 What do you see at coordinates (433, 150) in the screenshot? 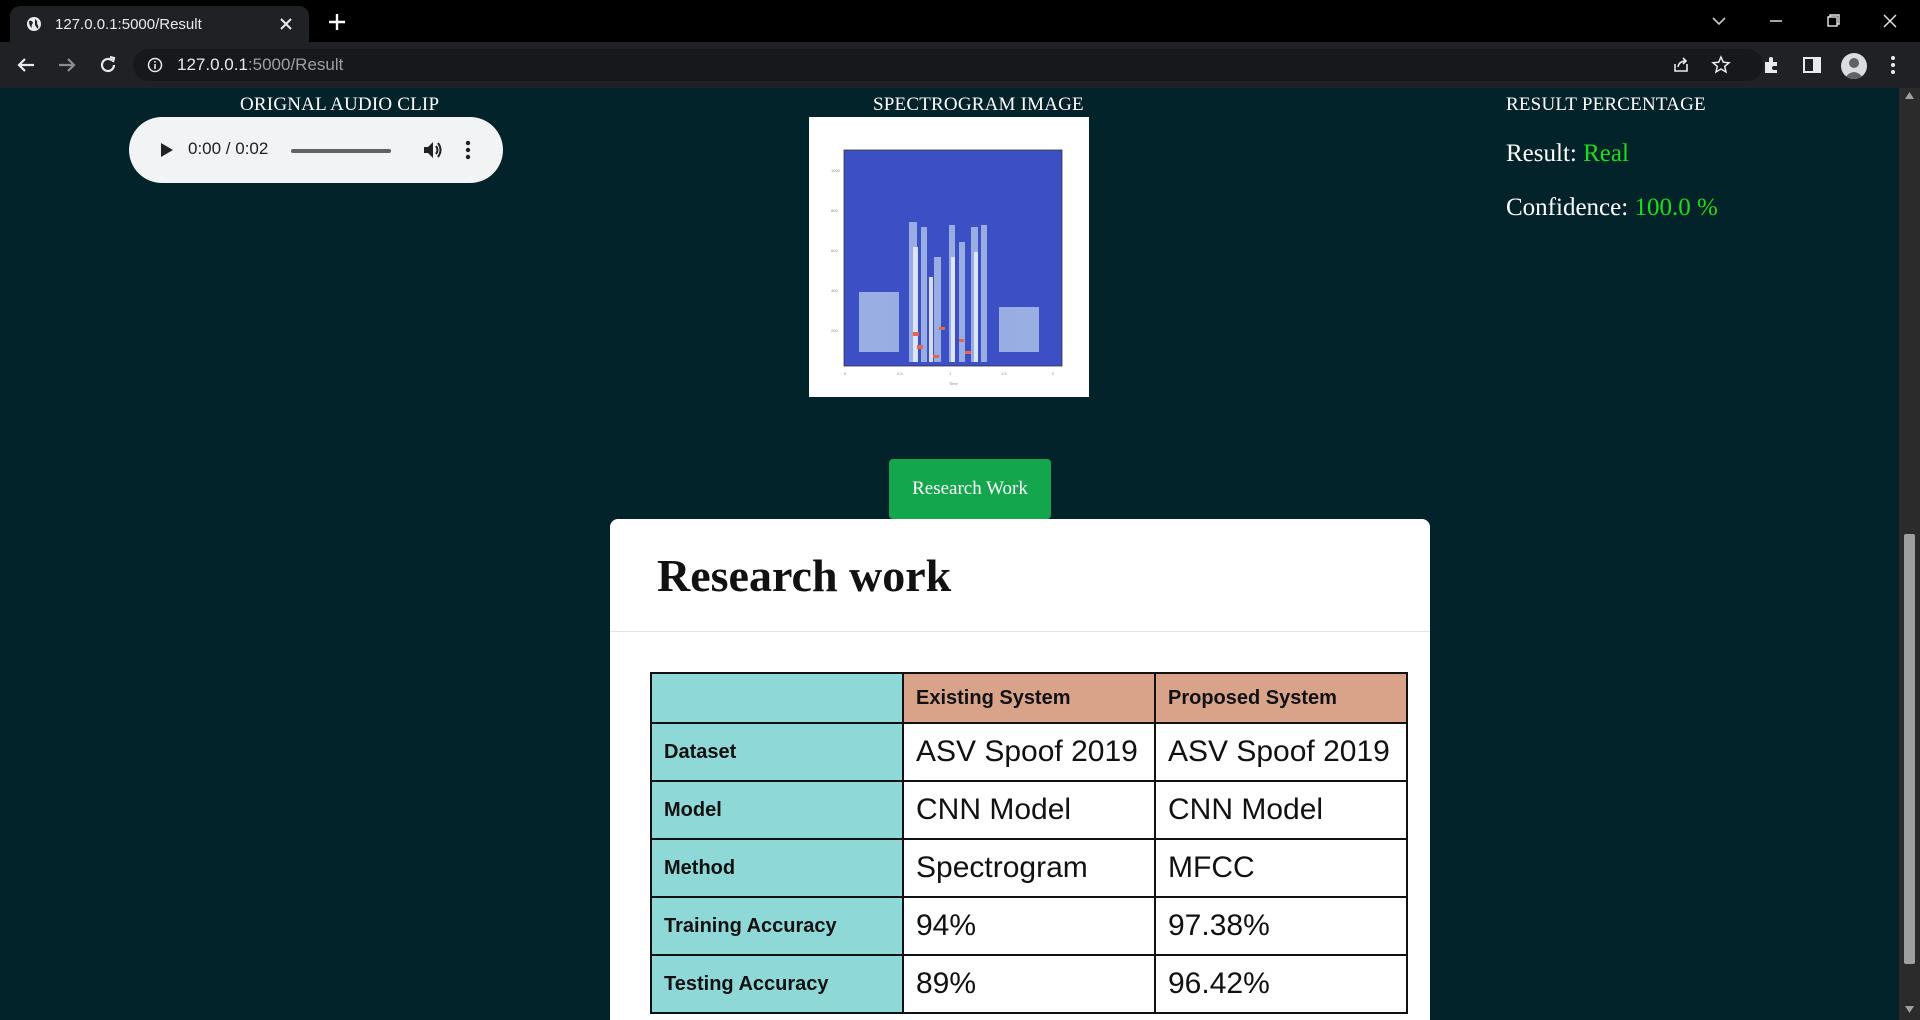
I see `volume-icon` at bounding box center [433, 150].